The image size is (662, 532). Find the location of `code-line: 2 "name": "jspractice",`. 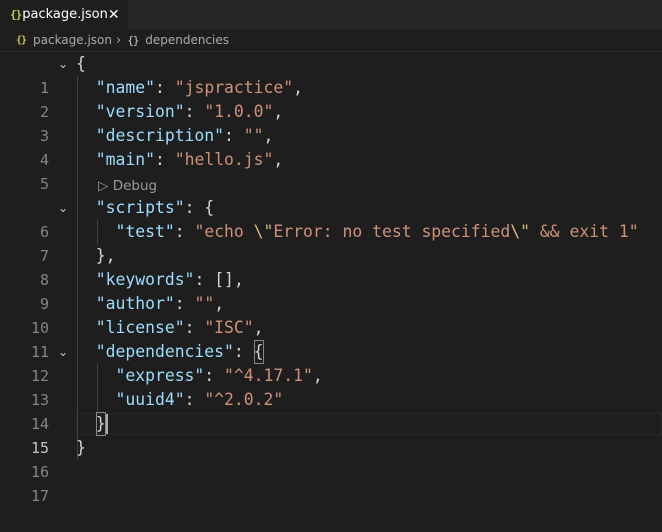

code-line: 2 "name": "jspractice", is located at coordinates (331, 98).